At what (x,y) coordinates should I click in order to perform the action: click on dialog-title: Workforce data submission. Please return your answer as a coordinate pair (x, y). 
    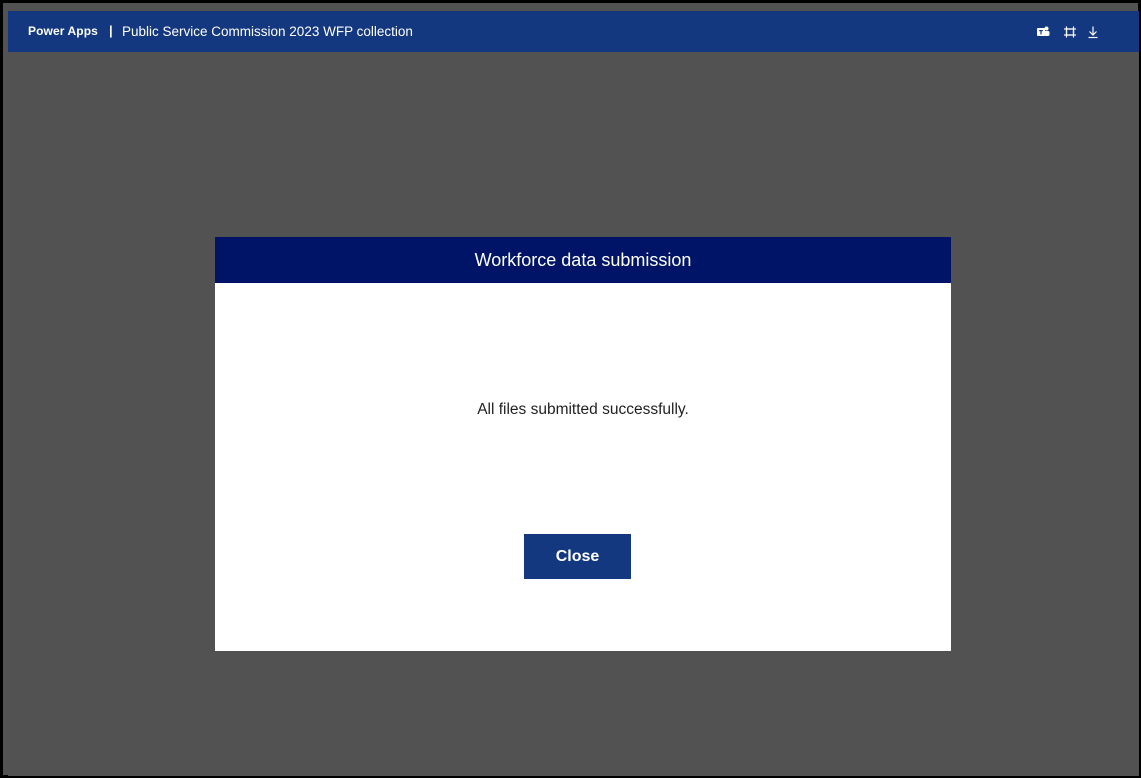
    Looking at the image, I should click on (583, 259).